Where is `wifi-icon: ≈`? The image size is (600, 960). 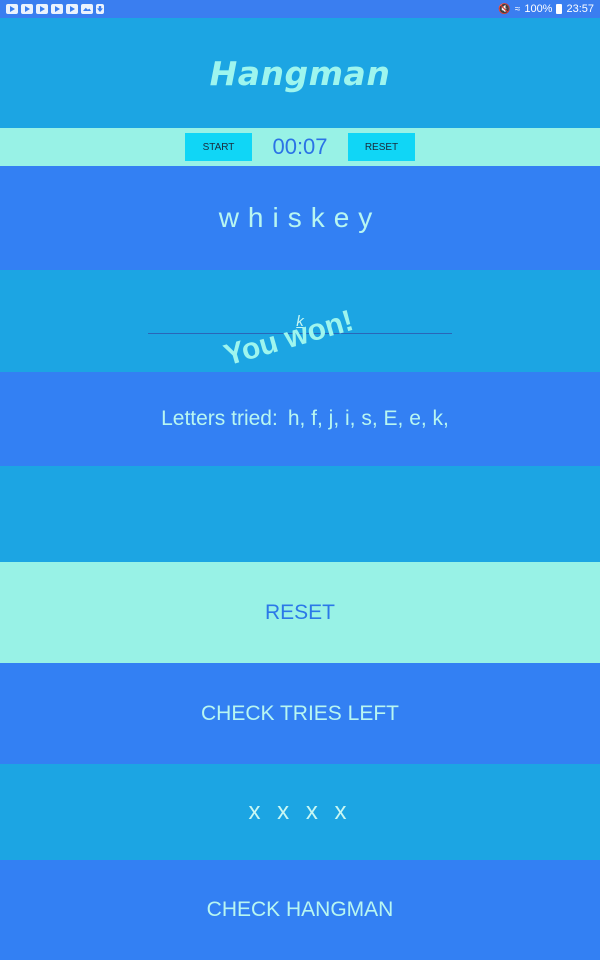
wifi-icon: ≈ is located at coordinates (517, 9).